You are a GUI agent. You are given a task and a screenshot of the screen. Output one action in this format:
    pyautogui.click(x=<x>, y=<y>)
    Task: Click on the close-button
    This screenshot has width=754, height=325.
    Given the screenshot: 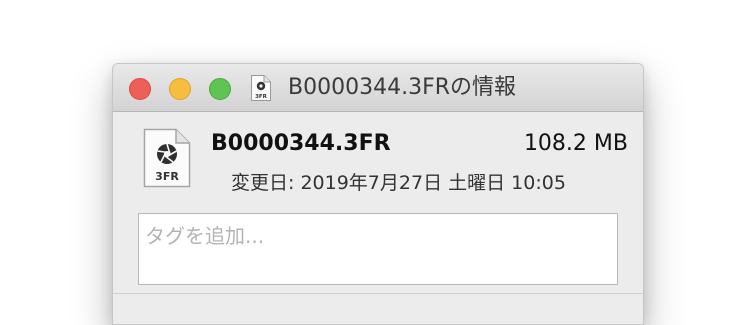 What is the action you would take?
    pyautogui.click(x=140, y=89)
    